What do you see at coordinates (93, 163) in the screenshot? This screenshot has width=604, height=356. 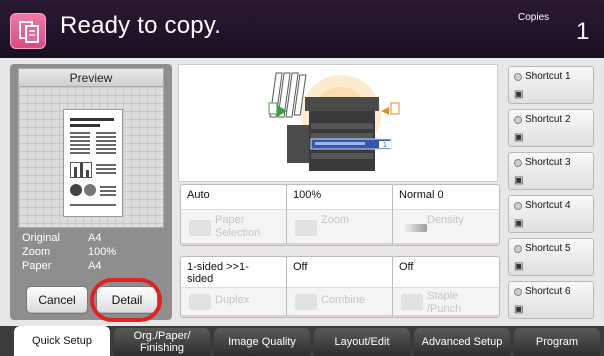 I see `preview-page-thumbnail` at bounding box center [93, 163].